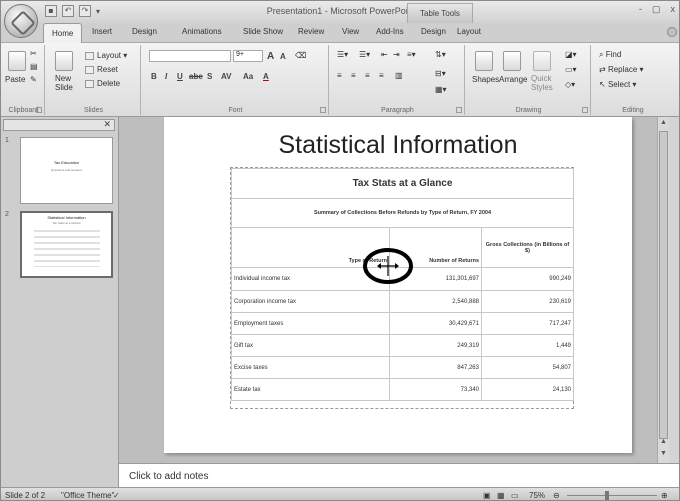  I want to click on tab-add-ins: Add-Ins, so click(390, 31).